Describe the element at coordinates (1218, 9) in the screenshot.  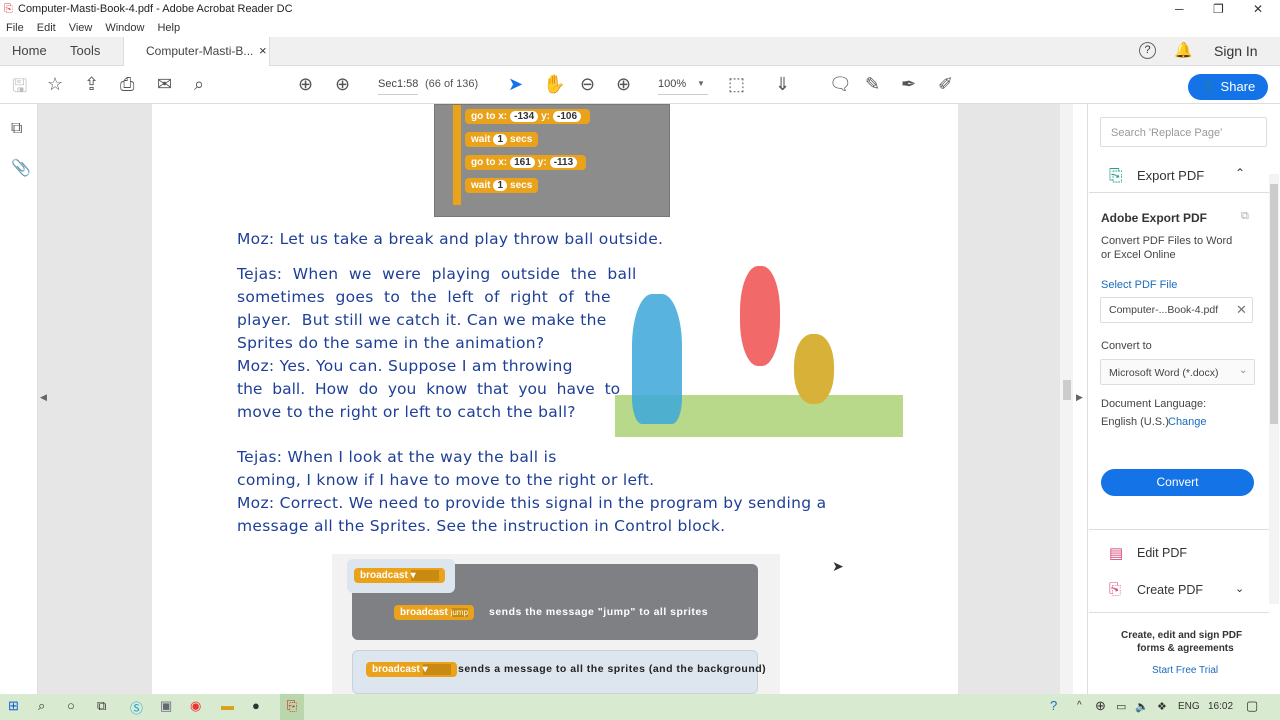
I see `restore-button: ❐` at that location.